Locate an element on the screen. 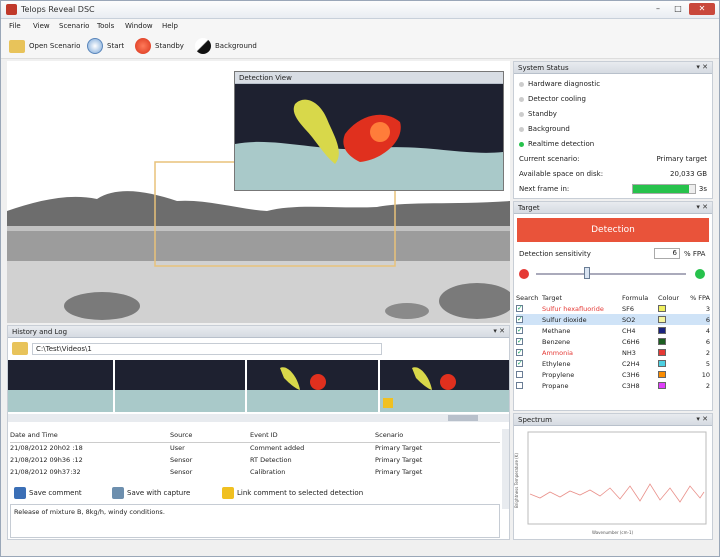 The width and height of the screenshot is (720, 557). target-name: Ammonia is located at coordinates (557, 352).